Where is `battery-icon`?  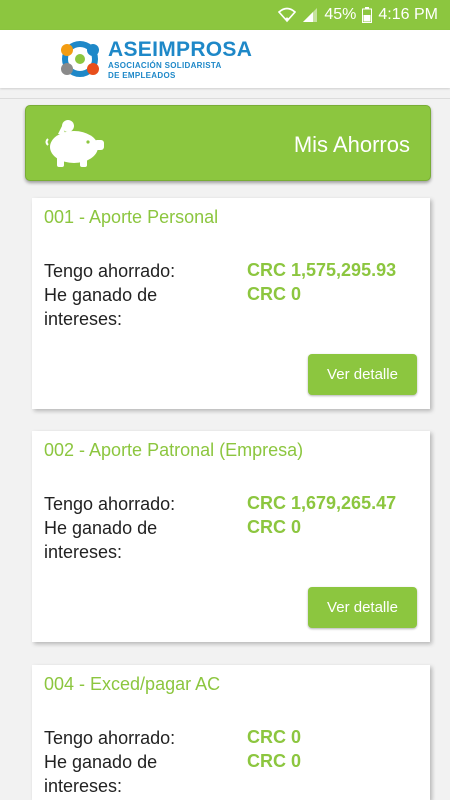
battery-icon is located at coordinates (367, 15).